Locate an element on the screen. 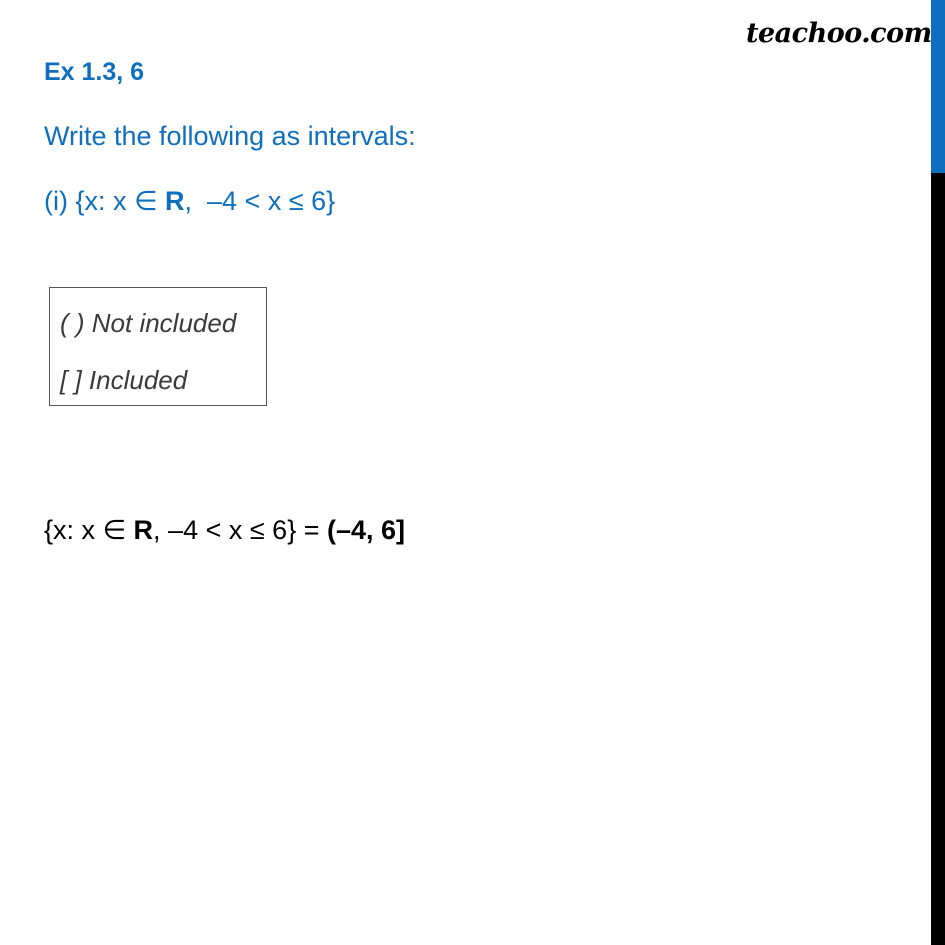  question-part-i: (i) {x: x ∈ R, –4 < x ≤ 6} is located at coordinates (189, 201).